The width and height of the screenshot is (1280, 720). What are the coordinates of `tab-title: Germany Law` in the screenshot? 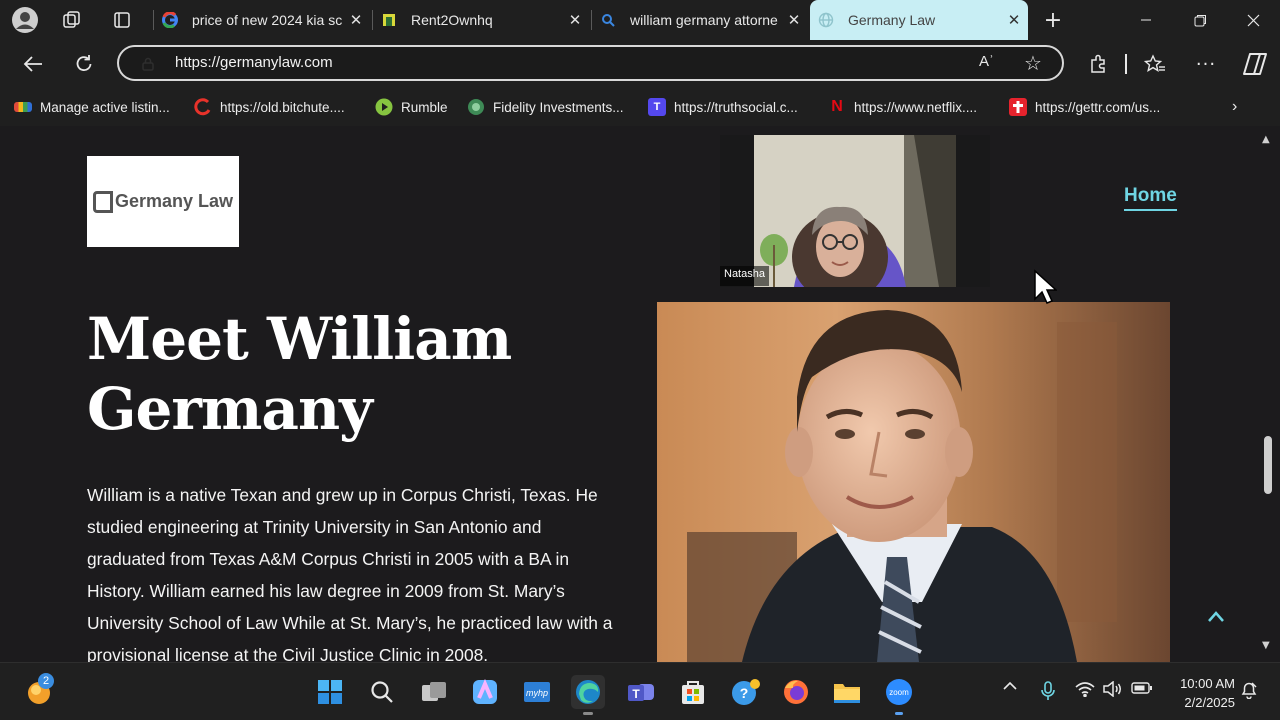 It's located at (892, 20).